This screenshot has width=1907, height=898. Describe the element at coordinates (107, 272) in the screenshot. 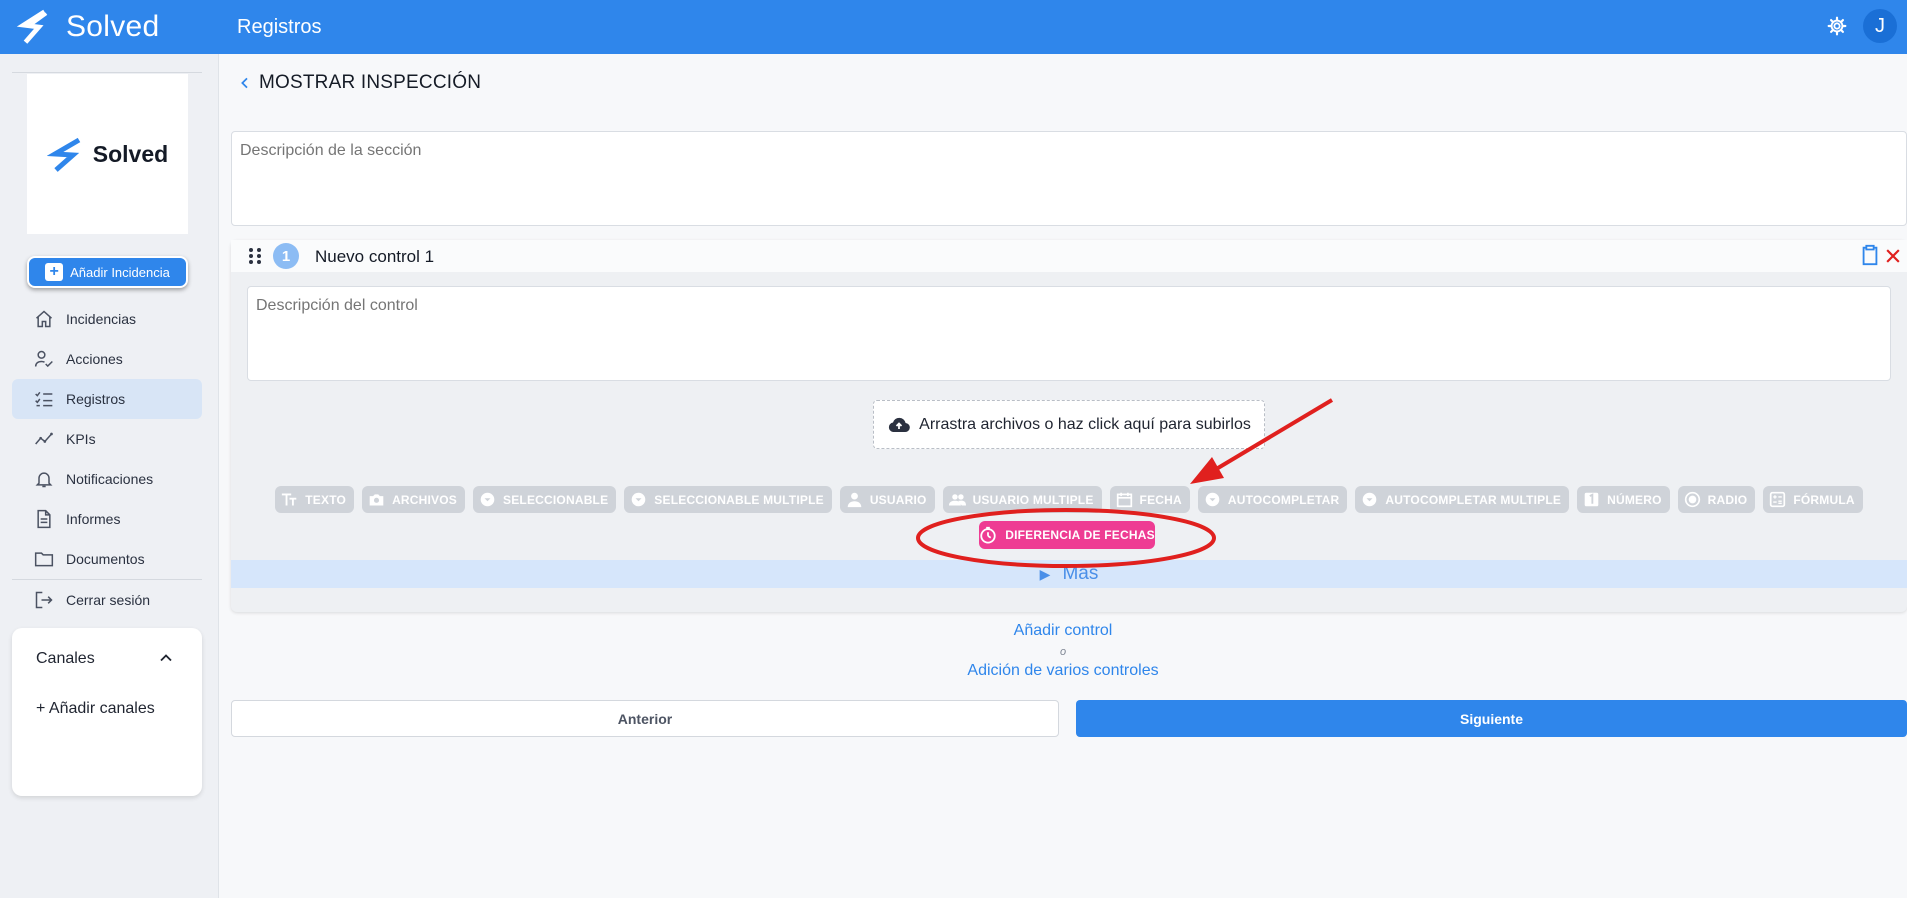

I see `add-incidencia-button: + Añadir Incidencia` at that location.